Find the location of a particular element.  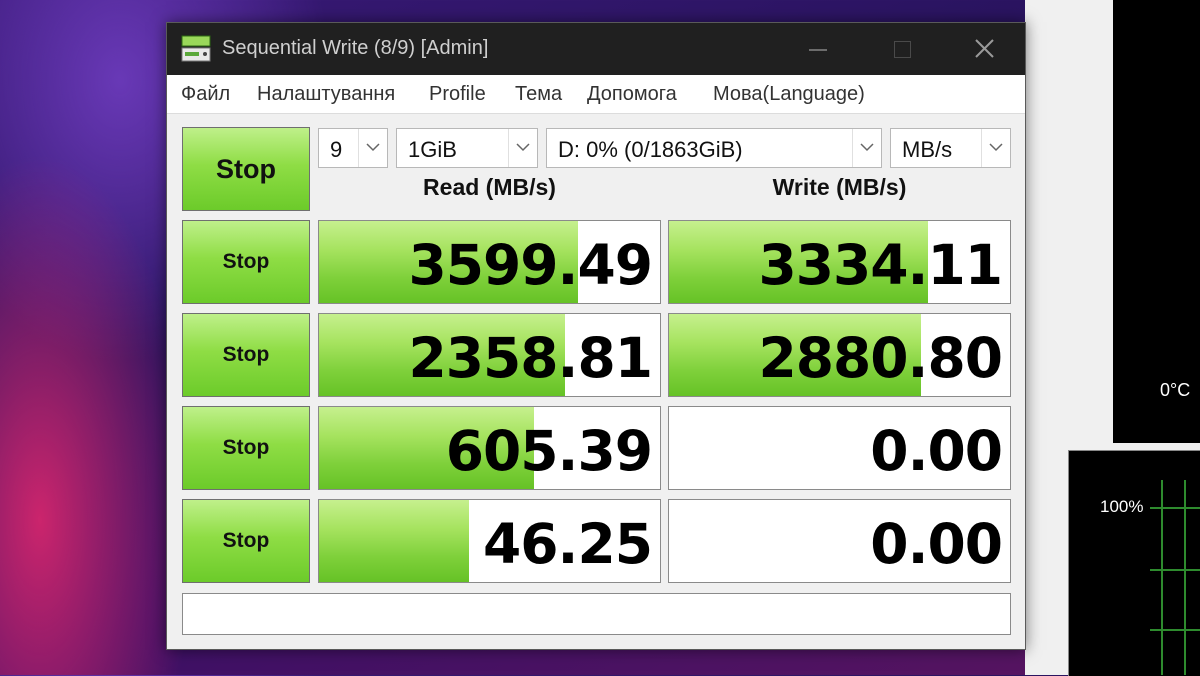

row-1-read-cell: 3599.49 is located at coordinates (489, 262).